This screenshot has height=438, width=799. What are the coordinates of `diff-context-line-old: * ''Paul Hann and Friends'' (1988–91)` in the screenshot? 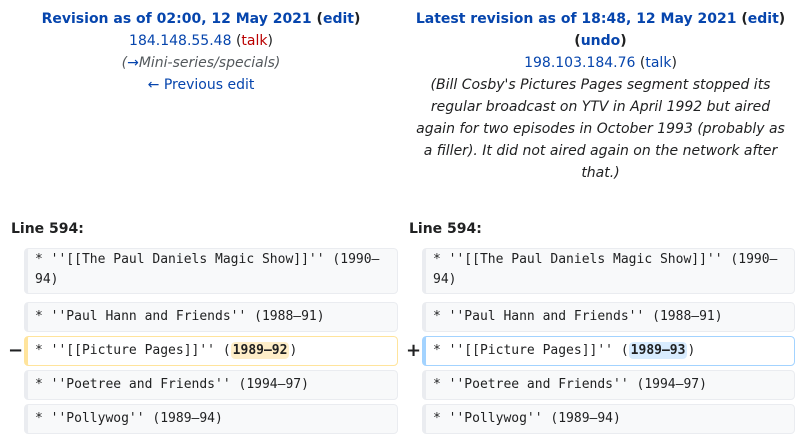 It's located at (211, 317).